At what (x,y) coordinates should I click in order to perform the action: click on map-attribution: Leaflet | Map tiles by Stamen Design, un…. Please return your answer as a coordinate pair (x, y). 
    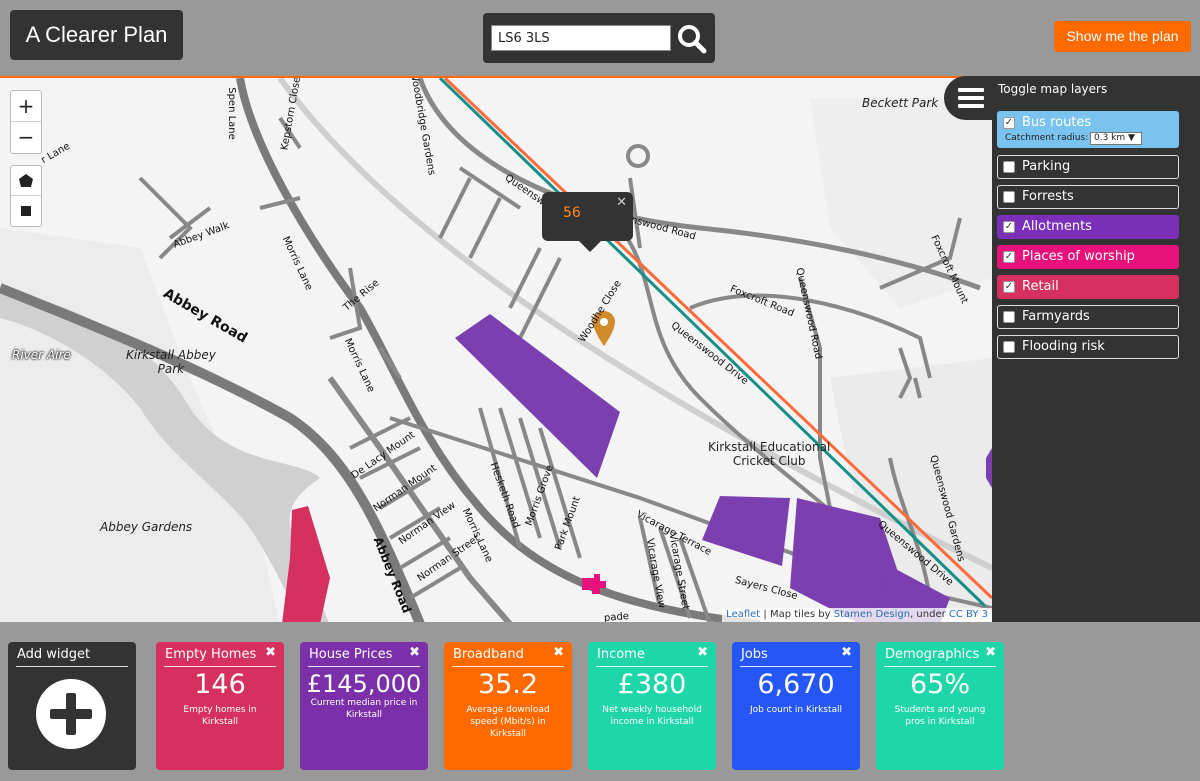
    Looking at the image, I should click on (857, 615).